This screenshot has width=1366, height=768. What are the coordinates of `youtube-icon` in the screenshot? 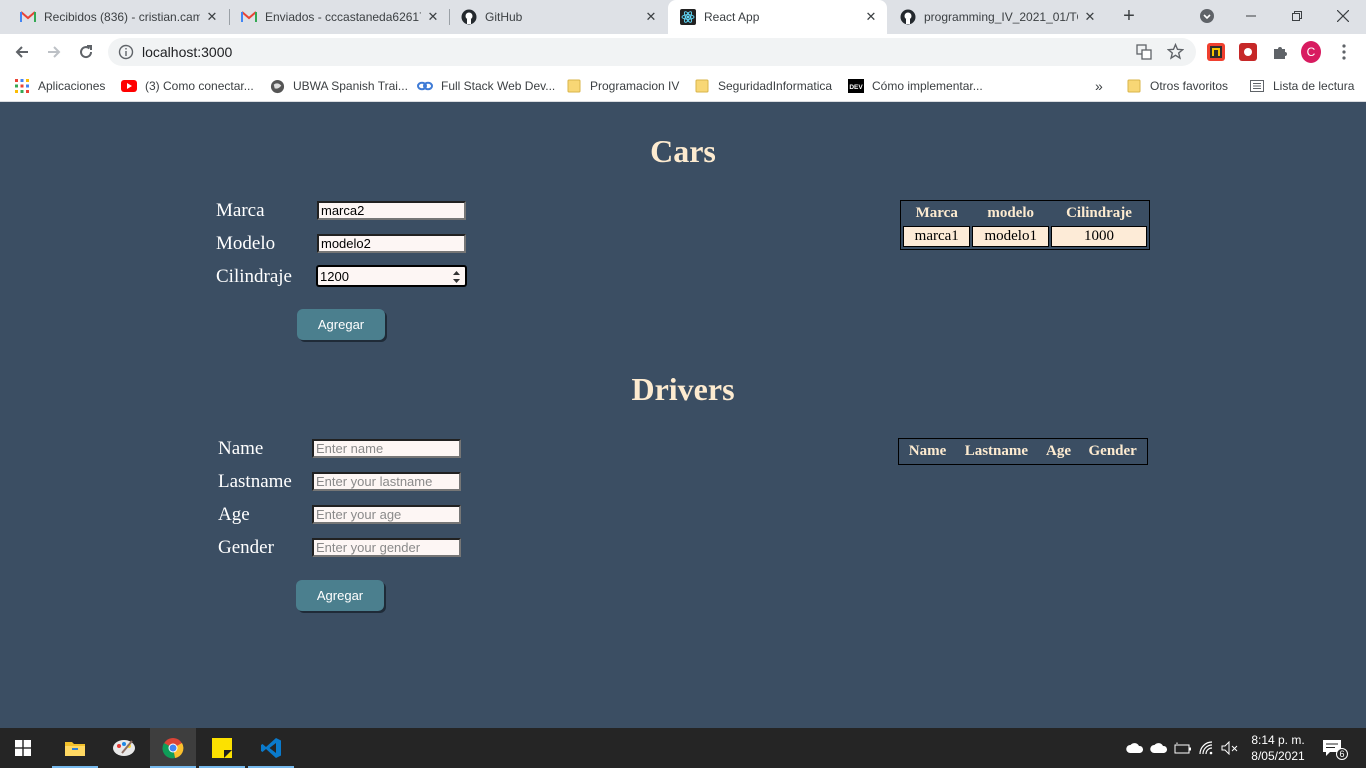 It's located at (129, 86).